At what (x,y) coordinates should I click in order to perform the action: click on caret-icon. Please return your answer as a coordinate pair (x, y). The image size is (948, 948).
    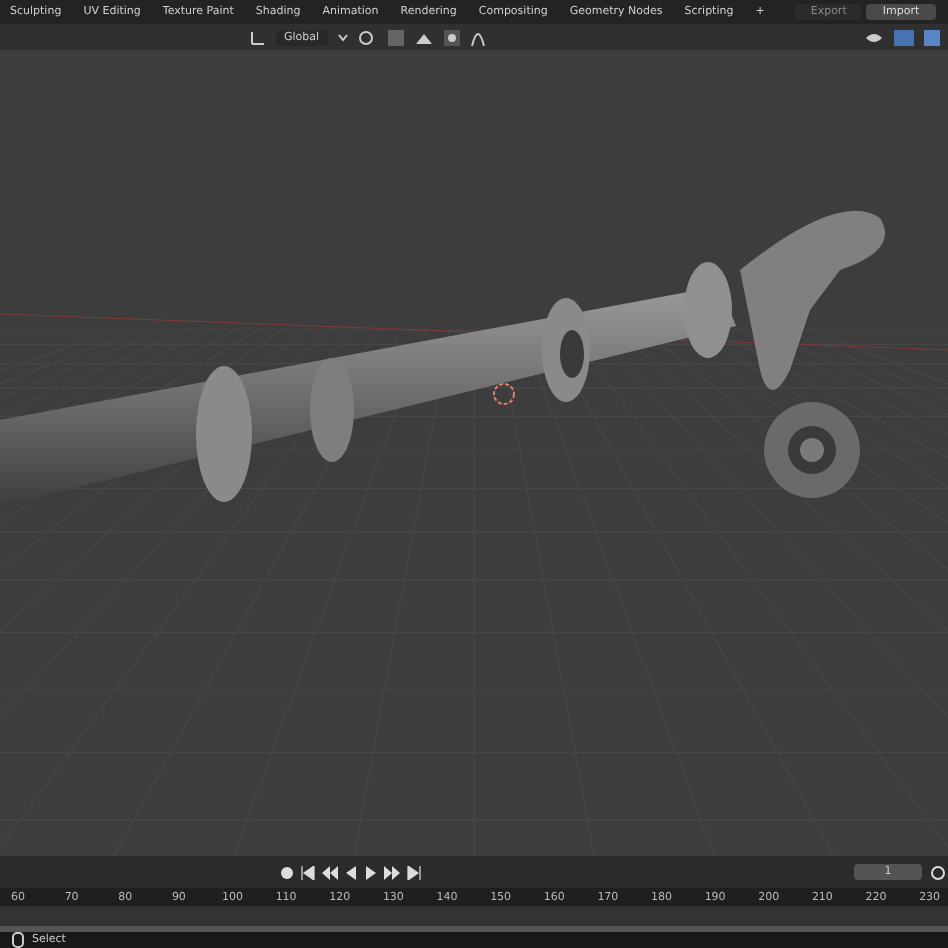
    Looking at the image, I should click on (342, 37).